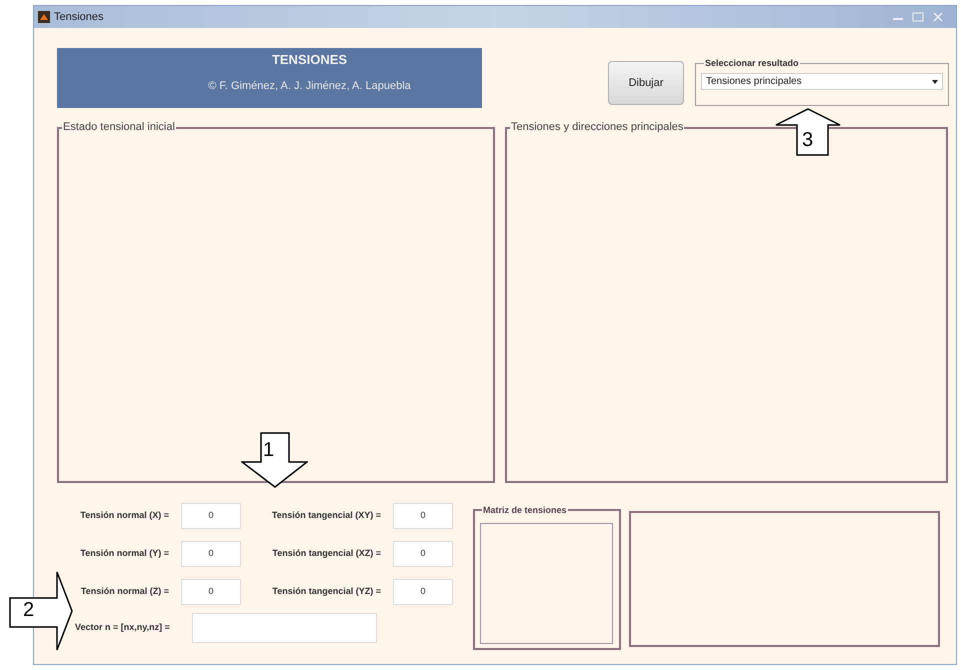  Describe the element at coordinates (284, 628) in the screenshot. I see `vector-field` at that location.